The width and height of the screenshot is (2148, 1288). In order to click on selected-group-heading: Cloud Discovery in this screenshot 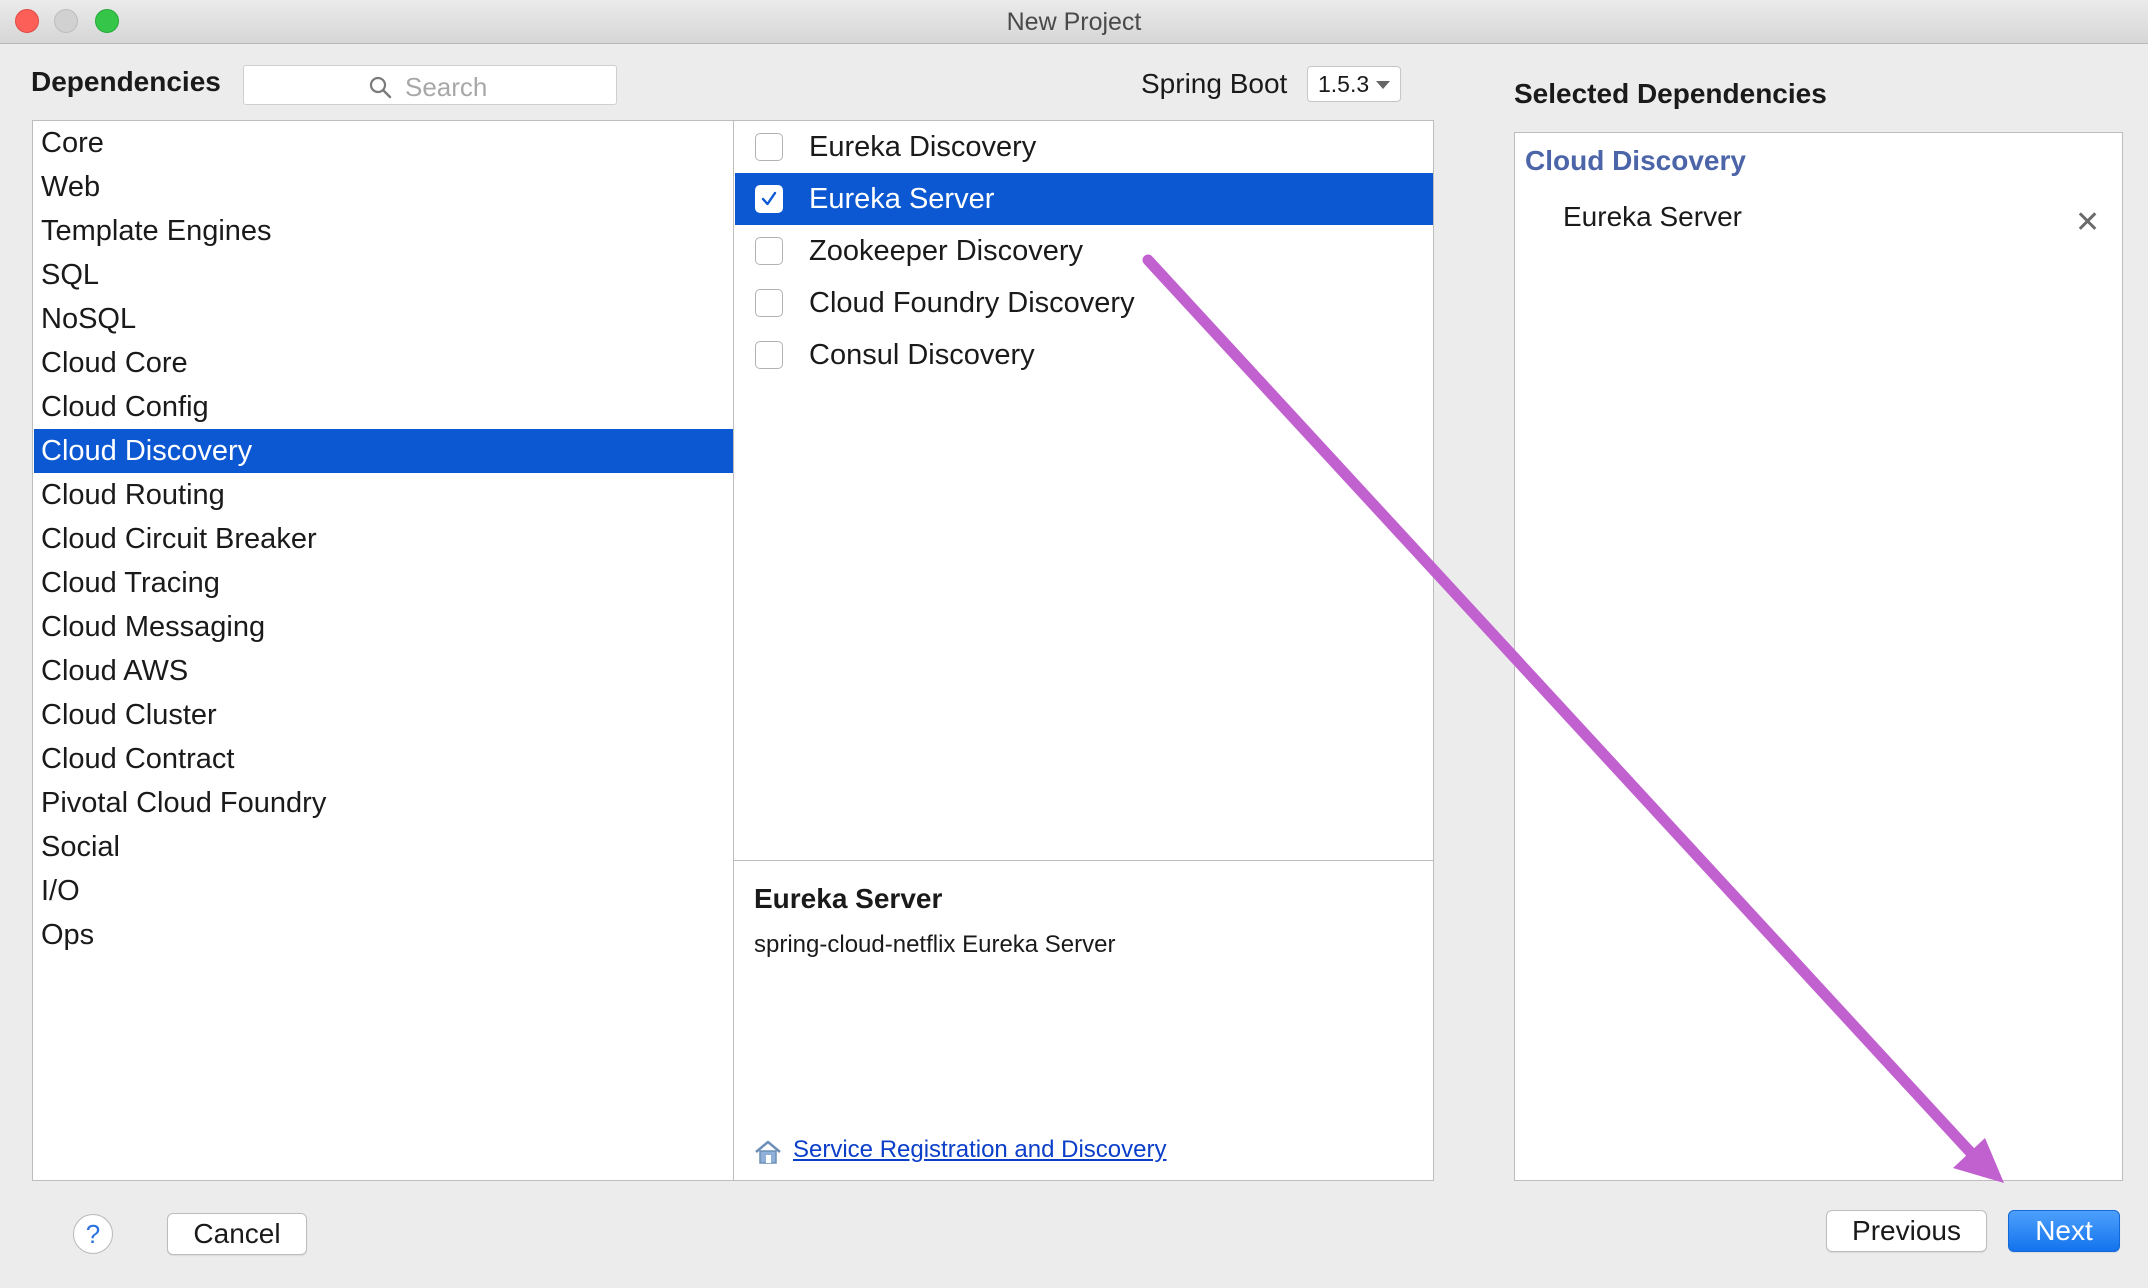, I will do `click(1635, 160)`.